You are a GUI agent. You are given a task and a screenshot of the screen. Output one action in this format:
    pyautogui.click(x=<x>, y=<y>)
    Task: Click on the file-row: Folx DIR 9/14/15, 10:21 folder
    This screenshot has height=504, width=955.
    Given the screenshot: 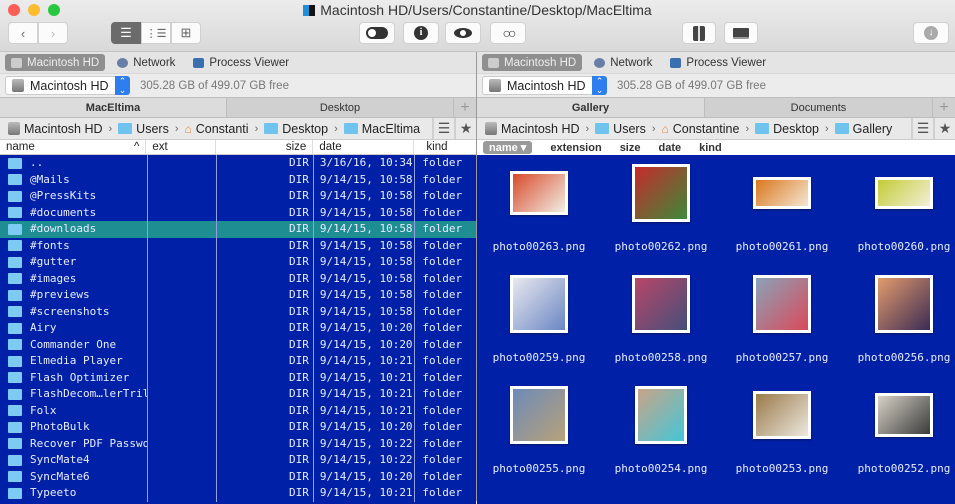 What is the action you would take?
    pyautogui.click(x=238, y=410)
    